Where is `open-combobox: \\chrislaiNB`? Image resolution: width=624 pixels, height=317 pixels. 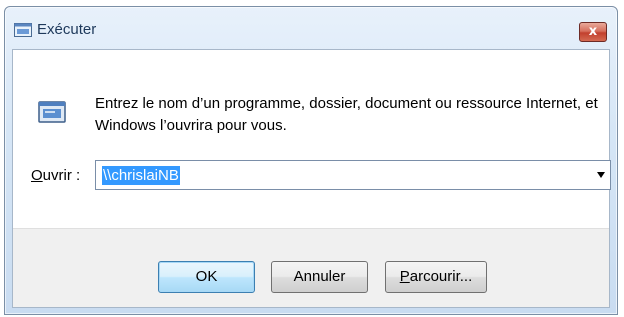 open-combobox: \\chrislaiNB is located at coordinates (353, 175).